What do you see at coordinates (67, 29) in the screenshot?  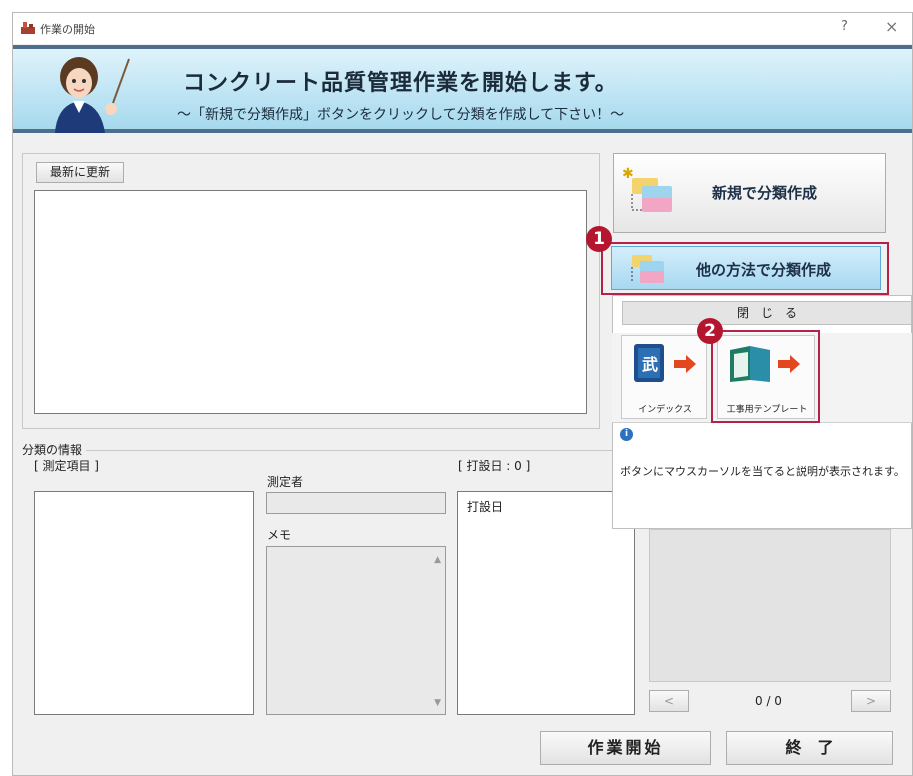 I see `window-title: 作業の開始` at bounding box center [67, 29].